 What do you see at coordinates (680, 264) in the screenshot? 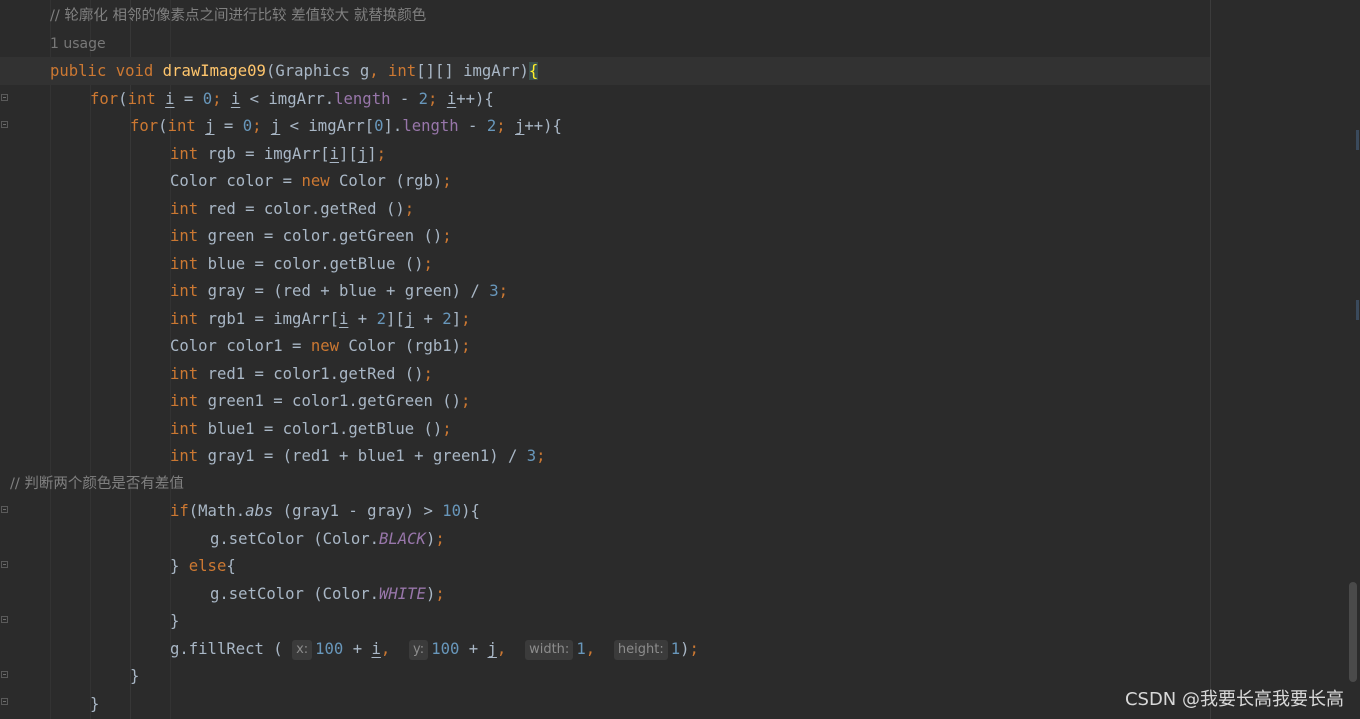
I see `code-line: int blue = color.getBlue ();` at bounding box center [680, 264].